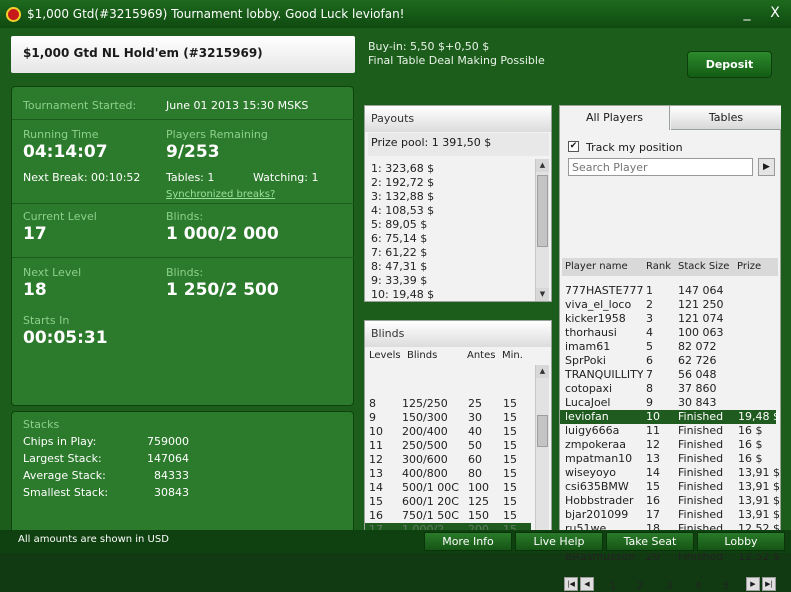 The image size is (791, 592). What do you see at coordinates (649, 290) in the screenshot?
I see `player-cell: 1` at bounding box center [649, 290].